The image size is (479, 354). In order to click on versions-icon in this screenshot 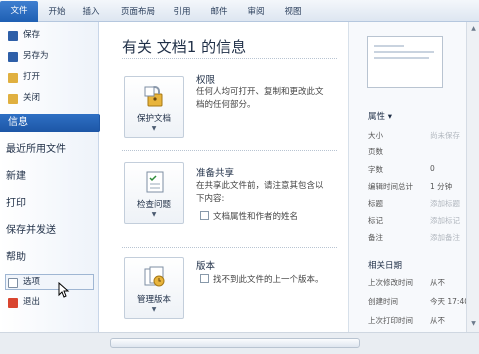, I will do `click(155, 277)`.